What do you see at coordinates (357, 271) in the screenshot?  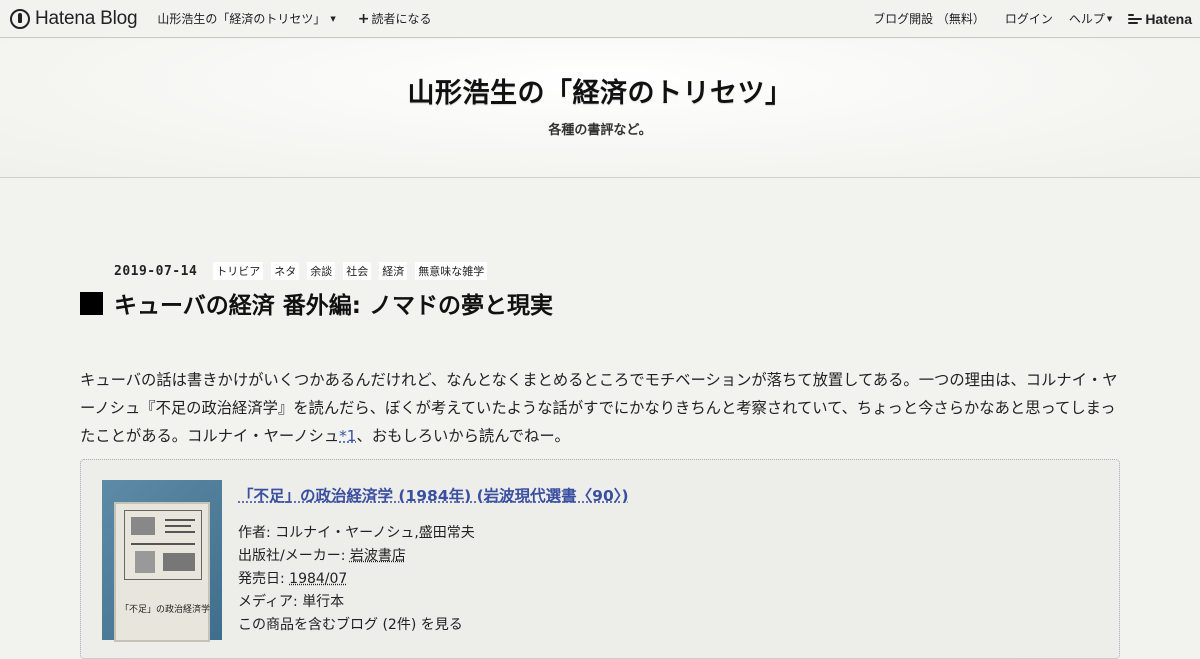 I see `category-tag: 社会` at bounding box center [357, 271].